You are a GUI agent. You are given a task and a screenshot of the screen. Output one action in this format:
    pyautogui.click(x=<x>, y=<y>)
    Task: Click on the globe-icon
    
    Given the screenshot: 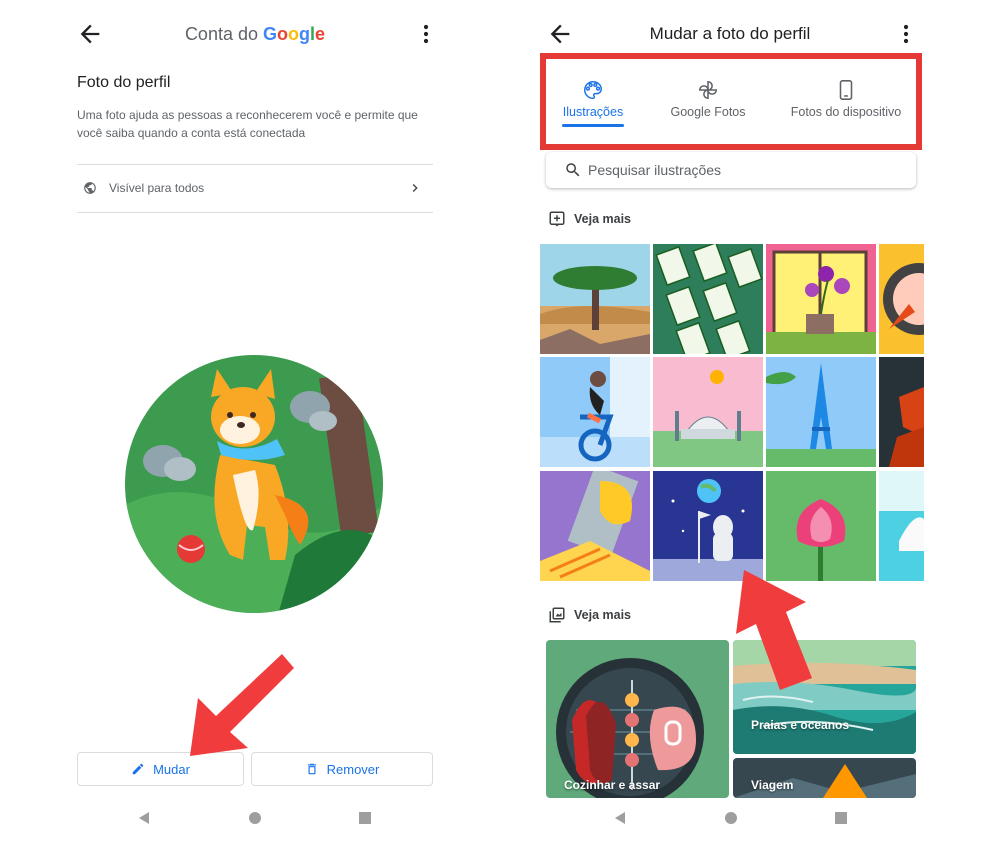 What is the action you would take?
    pyautogui.click(x=90, y=188)
    